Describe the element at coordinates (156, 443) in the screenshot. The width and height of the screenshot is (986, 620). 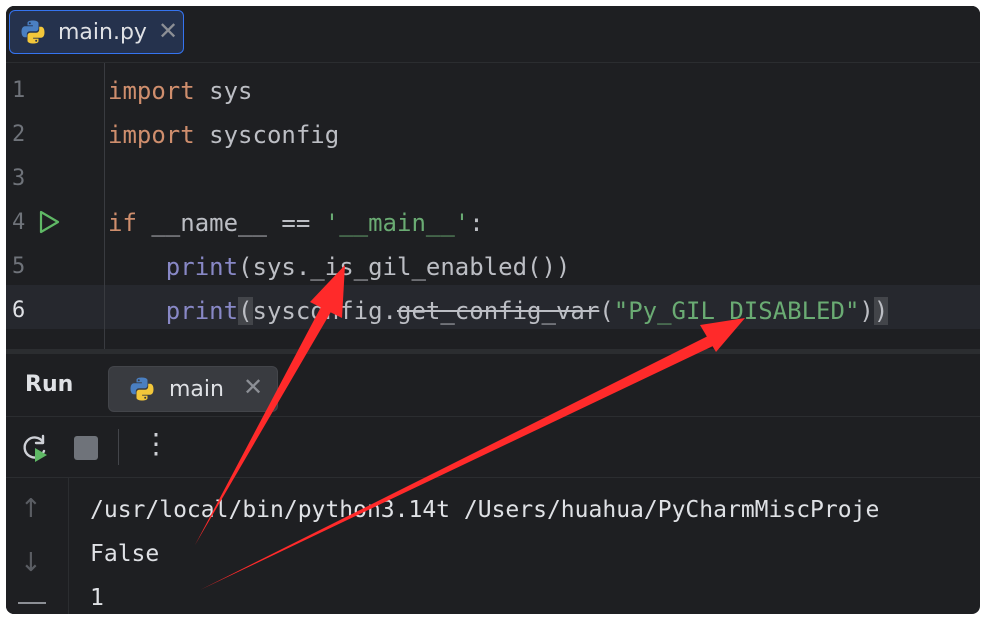
I see `more-options-icon: ⋮` at that location.